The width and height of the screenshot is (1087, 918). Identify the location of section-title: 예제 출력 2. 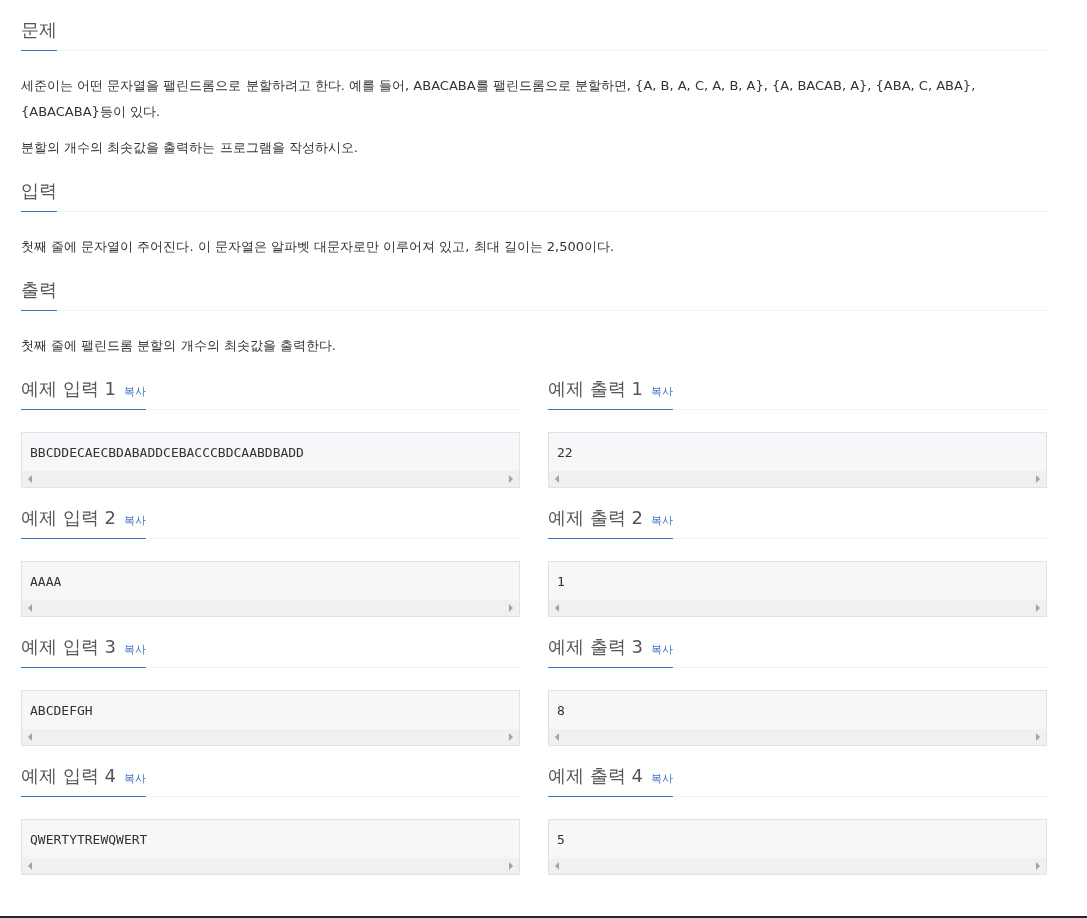
(595, 518).